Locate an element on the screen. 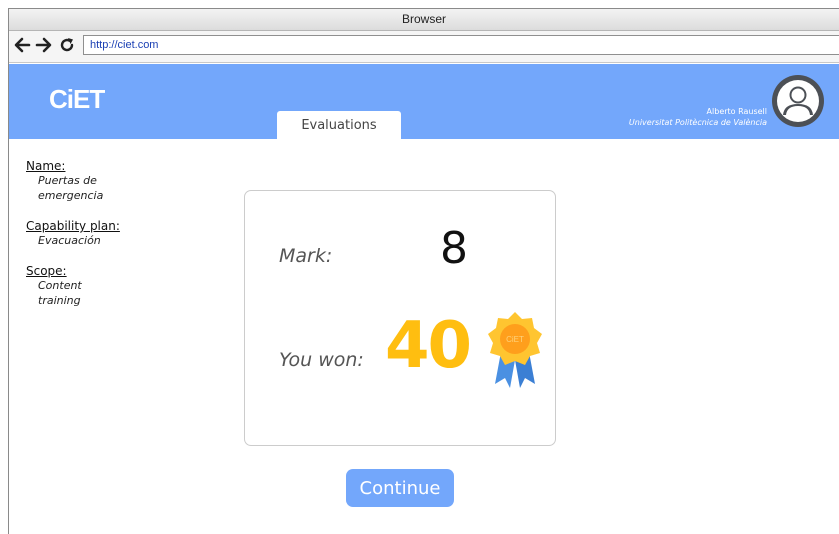 This screenshot has height=534, width=839. user-name: Alberto Rausell is located at coordinates (736, 111).